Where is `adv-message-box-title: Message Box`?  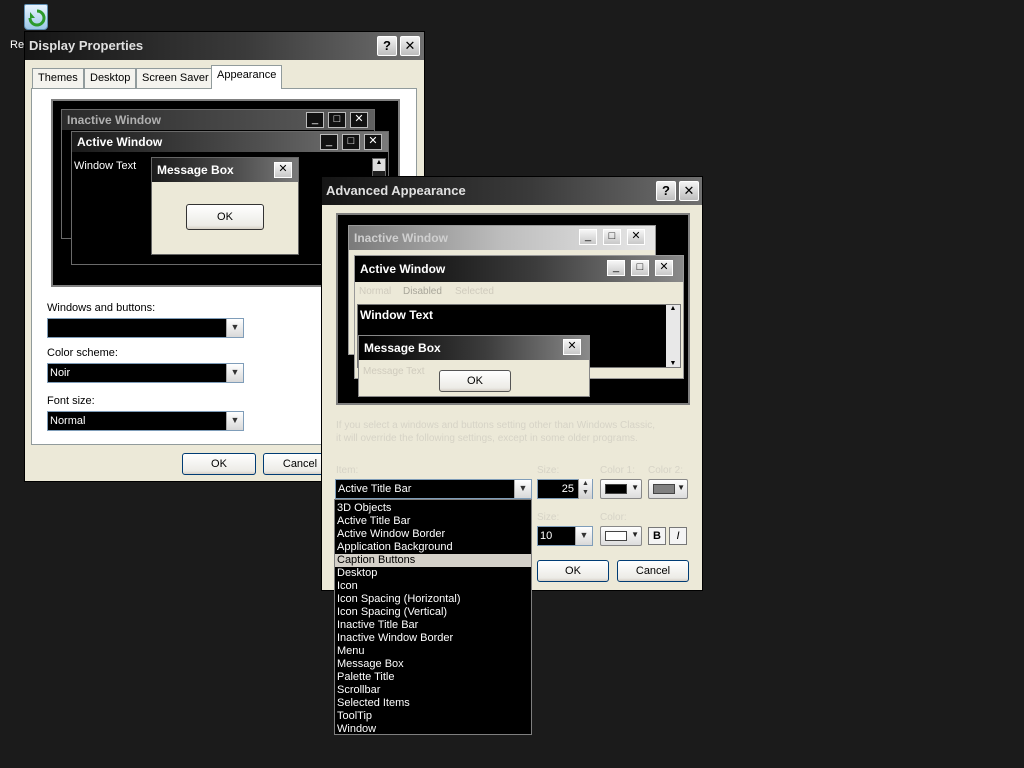
adv-message-box-title: Message Box is located at coordinates (474, 348).